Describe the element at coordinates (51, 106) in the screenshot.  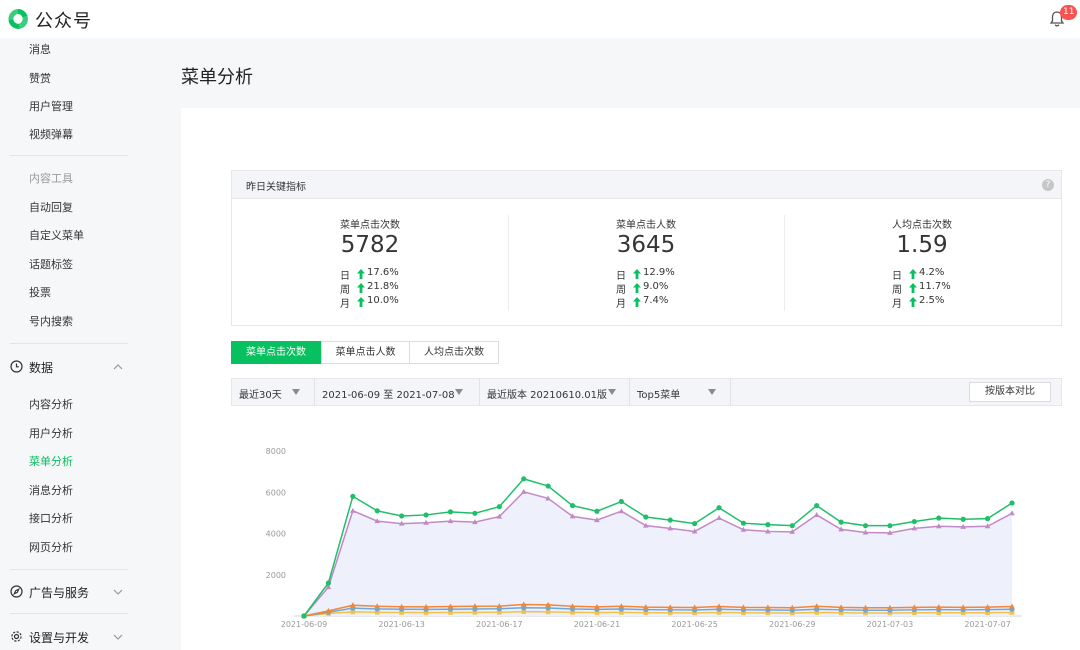
I see `sidebar-item-user-management: 用户管理` at that location.